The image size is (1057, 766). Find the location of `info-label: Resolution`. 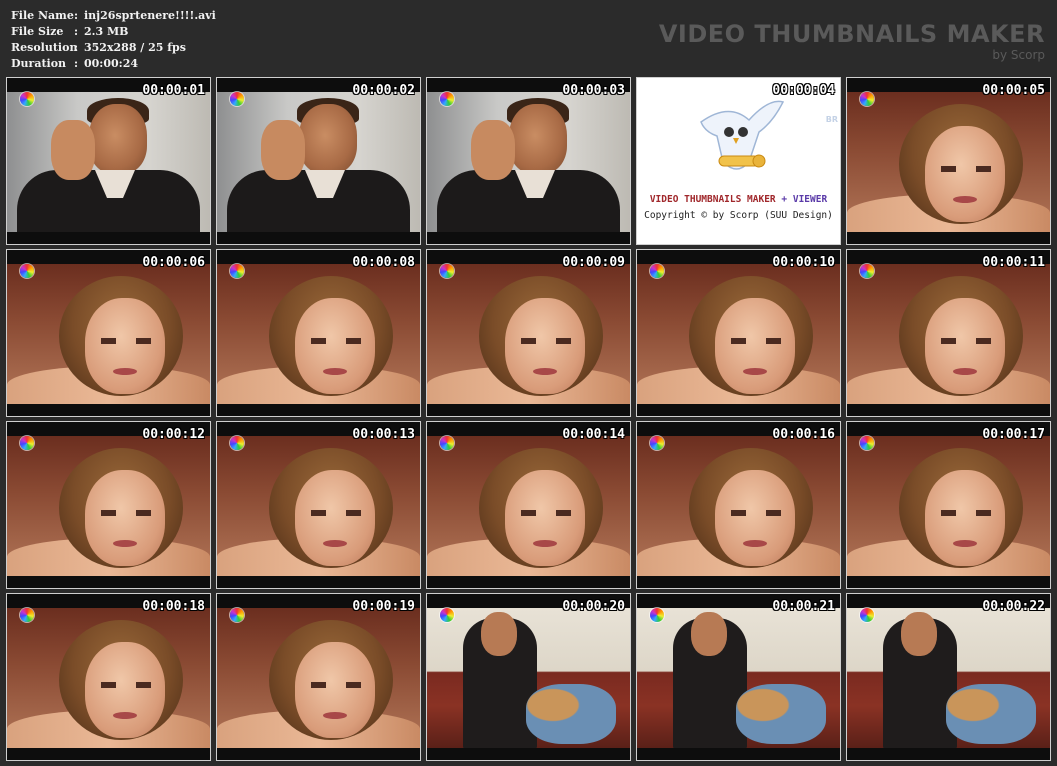

info-label: Resolution is located at coordinates (44, 47).